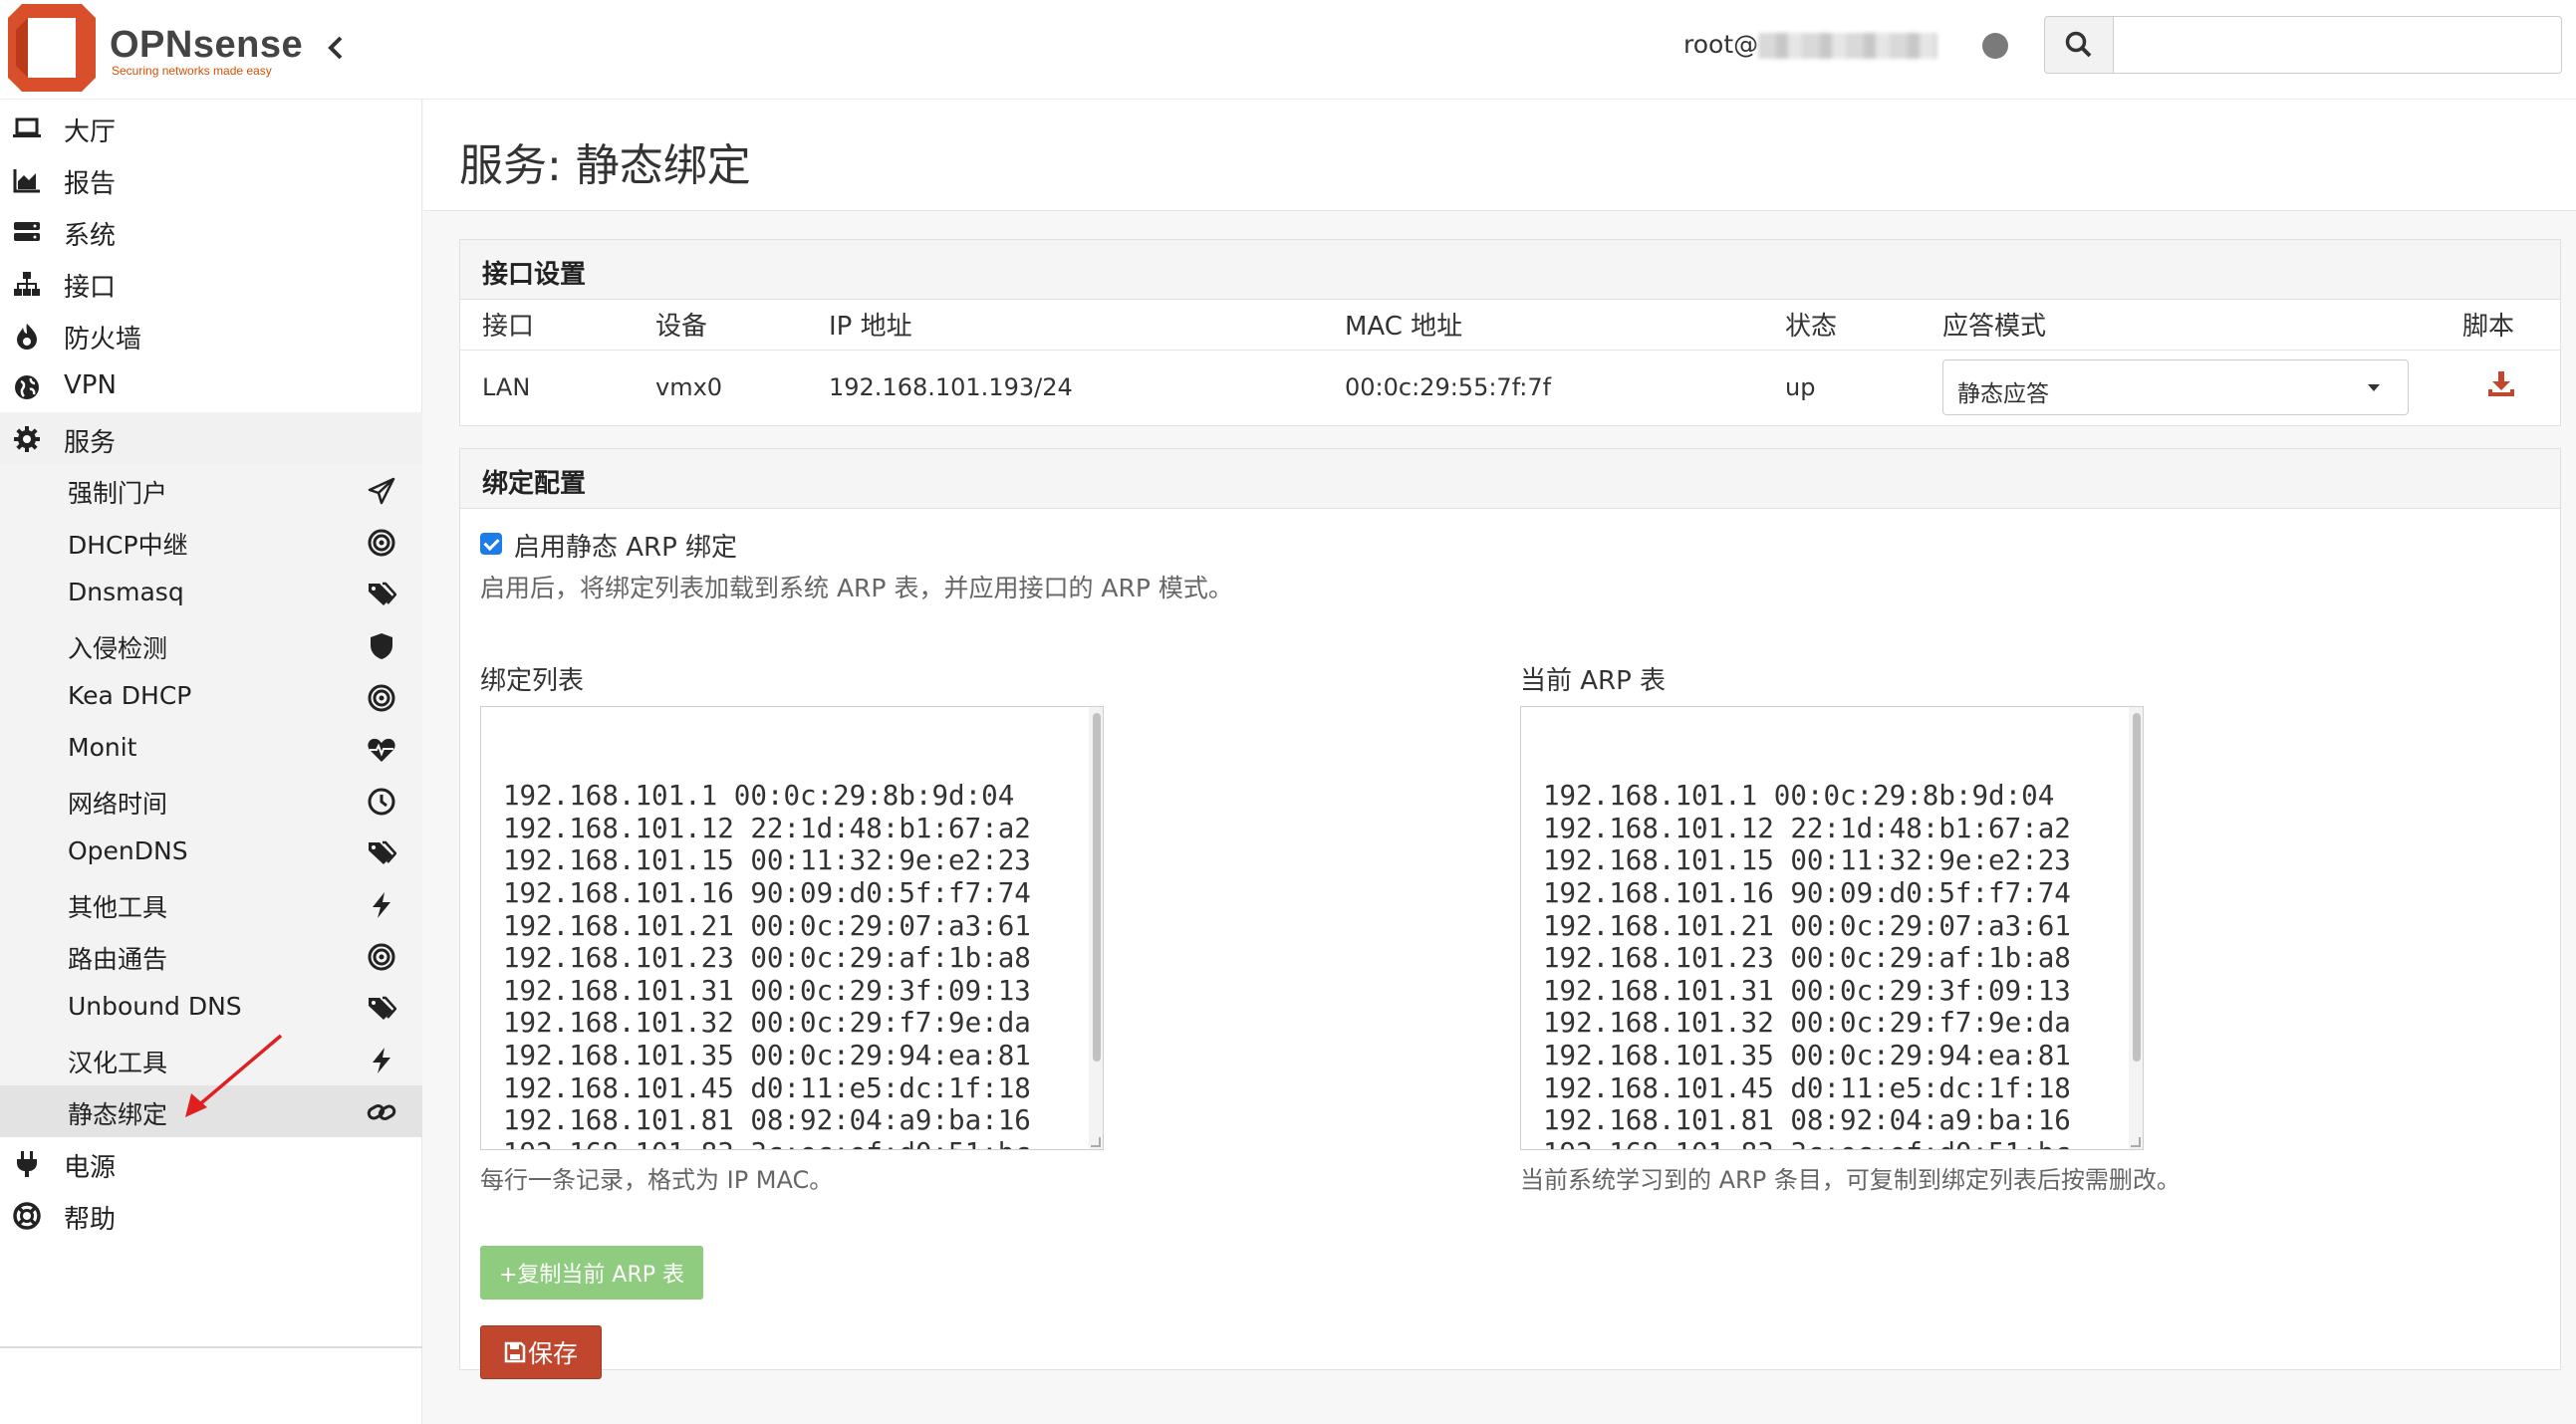 This screenshot has width=2576, height=1424. I want to click on reply-mode-cell: 静态应答, so click(2184, 387).